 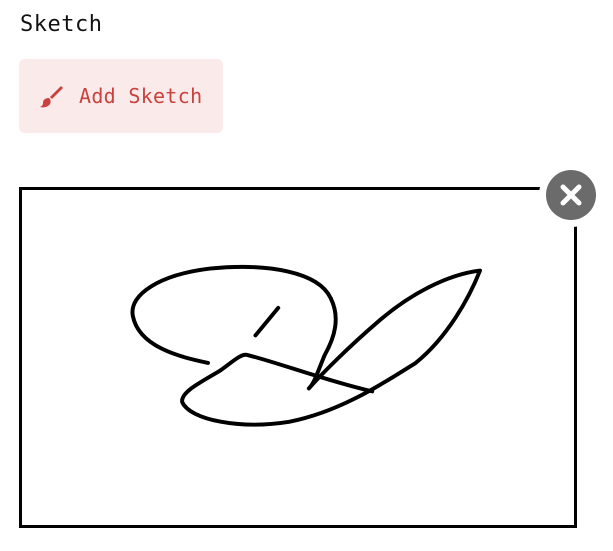 What do you see at coordinates (267, 321) in the screenshot?
I see `sketch-stroke-dash` at bounding box center [267, 321].